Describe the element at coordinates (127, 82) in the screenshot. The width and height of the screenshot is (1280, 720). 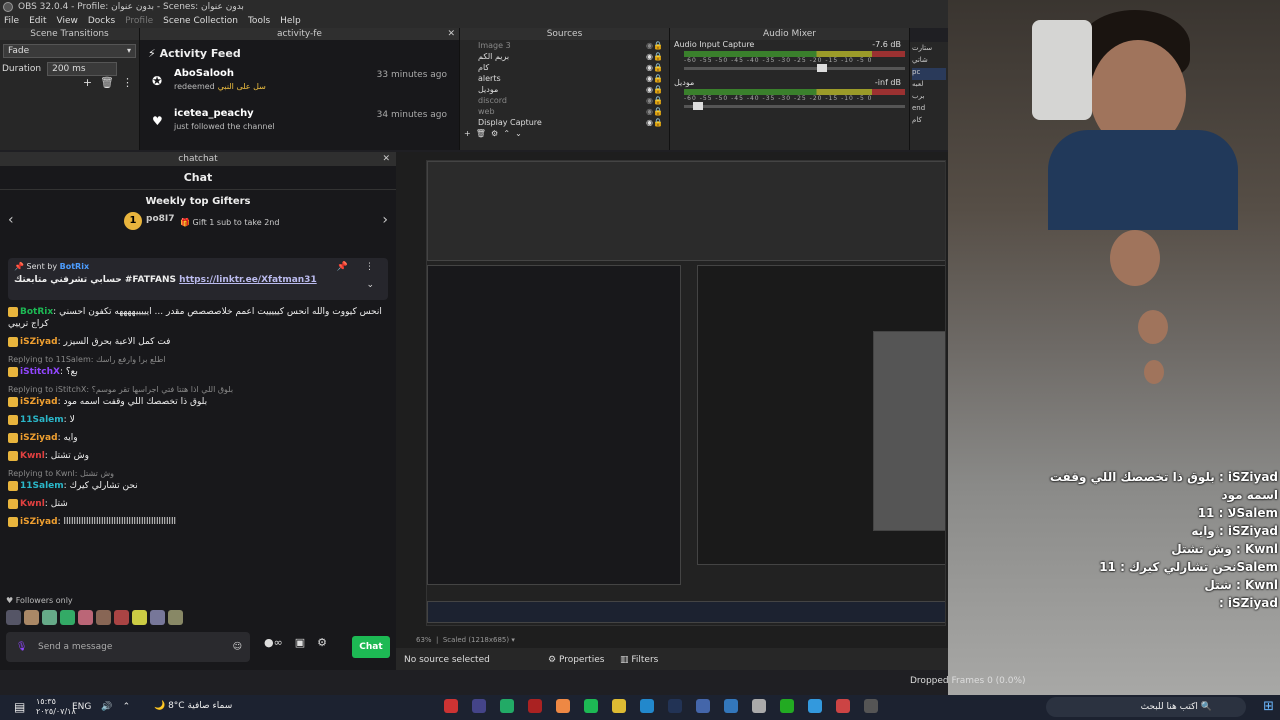
I see `more-options-icon: ⋮` at that location.